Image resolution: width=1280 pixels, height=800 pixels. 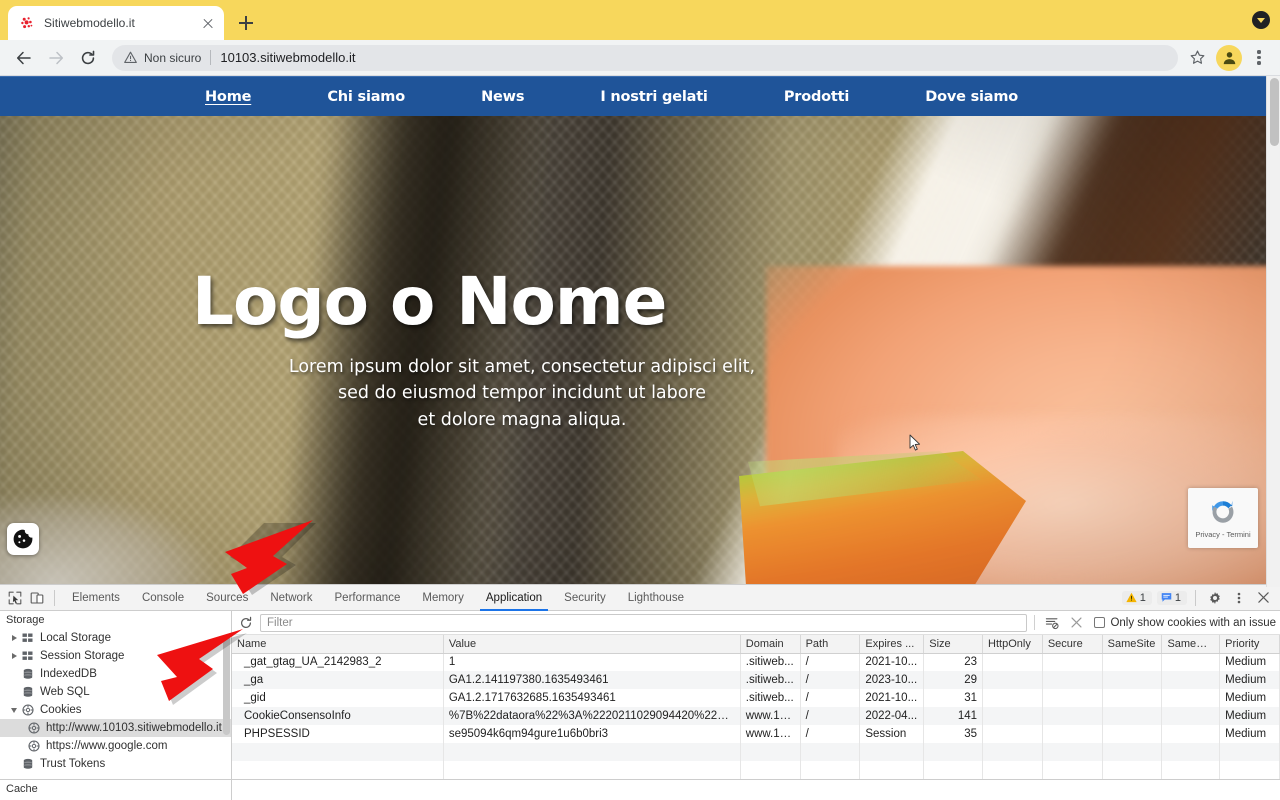 I want to click on cookies-toolbar: Only show cookies with an issue, so click(x=756, y=623).